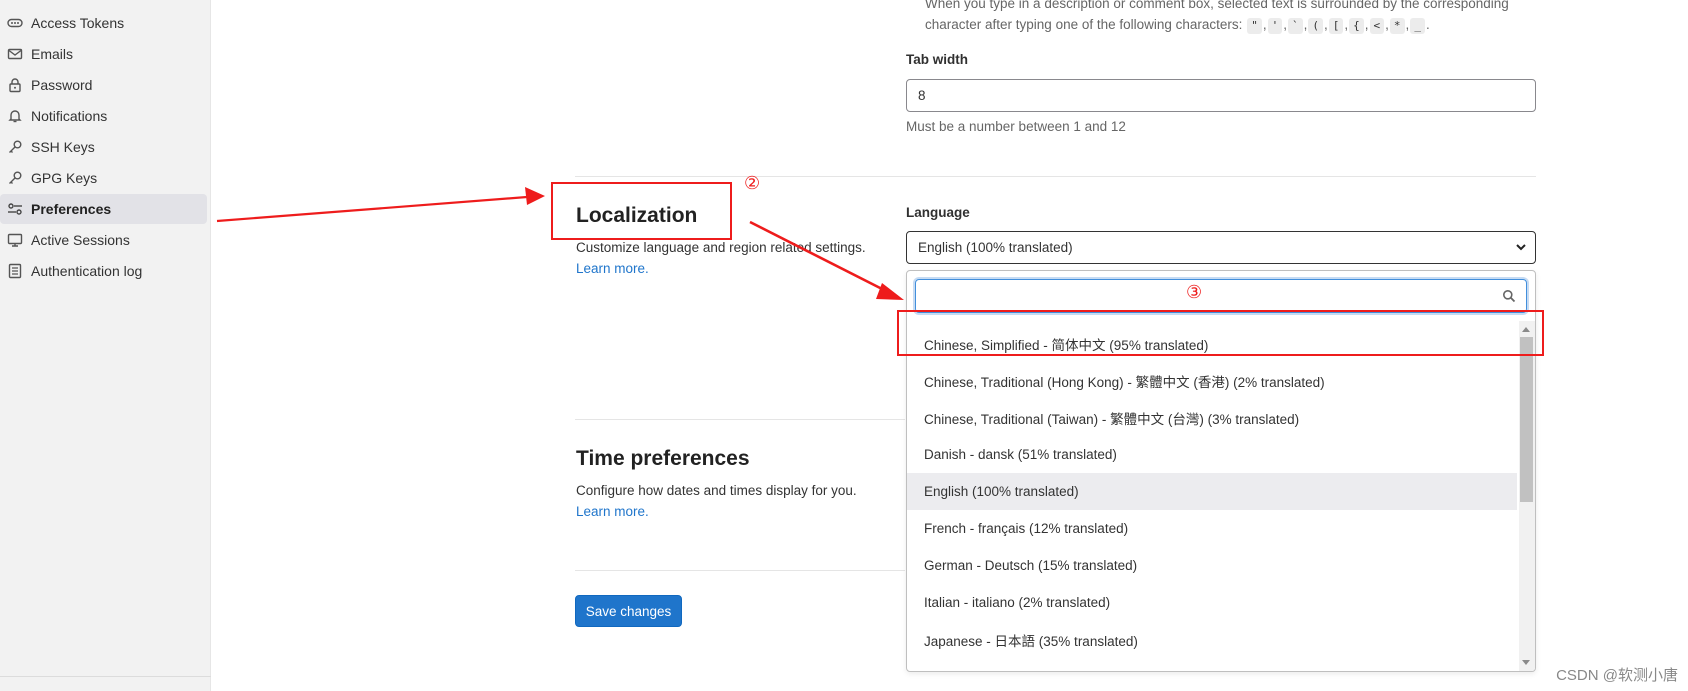  What do you see at coordinates (826, 260) in the screenshot?
I see `annotation-arrow-to-dropdown` at bounding box center [826, 260].